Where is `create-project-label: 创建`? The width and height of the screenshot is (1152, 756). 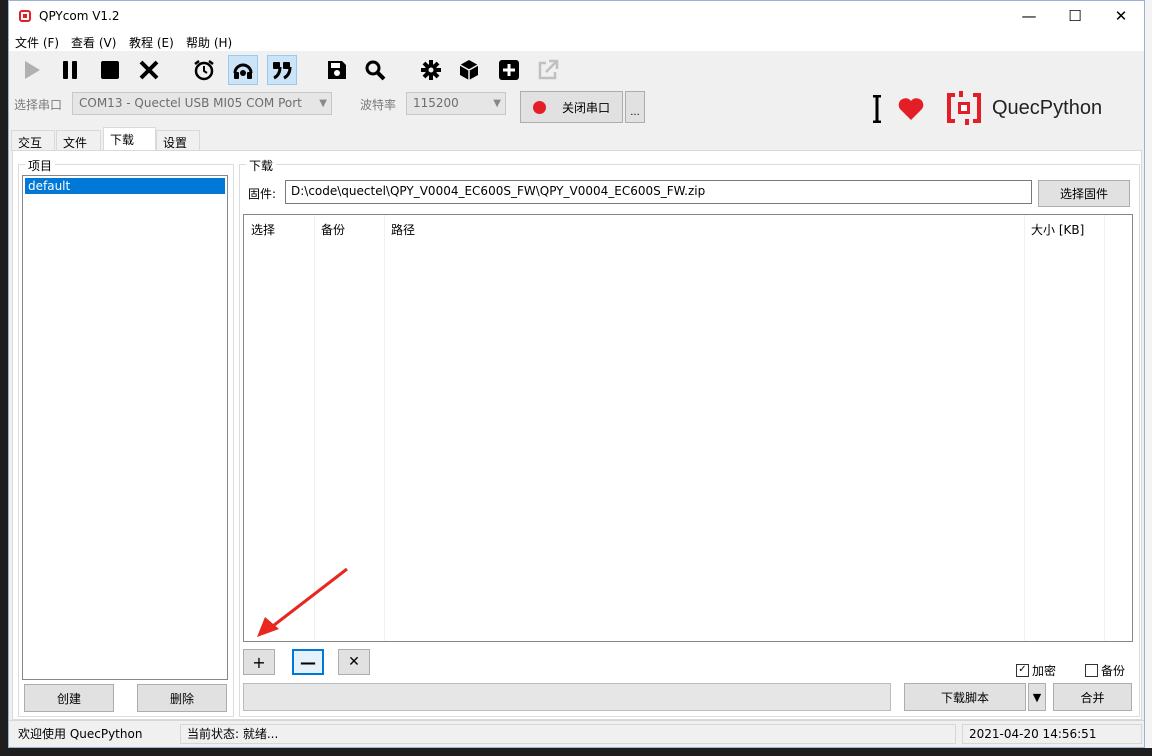 create-project-label: 创建 is located at coordinates (68, 698).